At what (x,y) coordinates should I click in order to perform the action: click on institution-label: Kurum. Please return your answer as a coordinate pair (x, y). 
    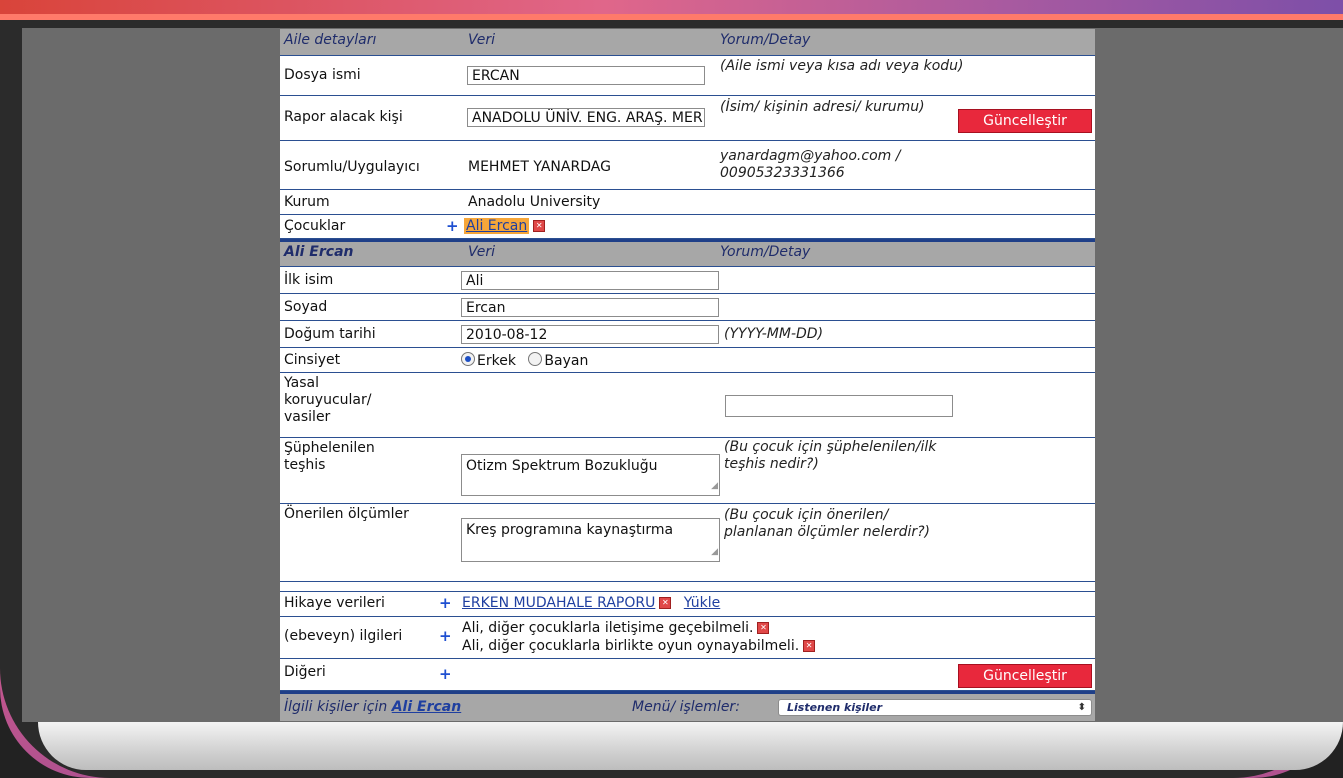
    Looking at the image, I should click on (307, 202).